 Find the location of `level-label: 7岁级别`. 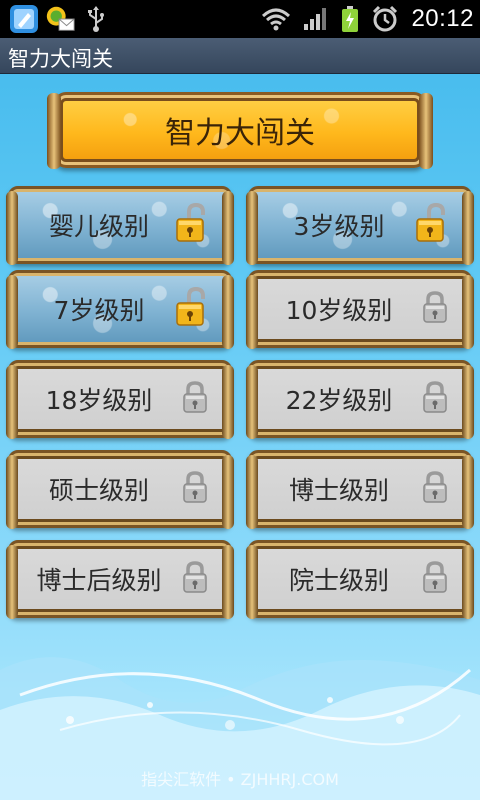

level-label: 7岁级别 is located at coordinates (99, 310).